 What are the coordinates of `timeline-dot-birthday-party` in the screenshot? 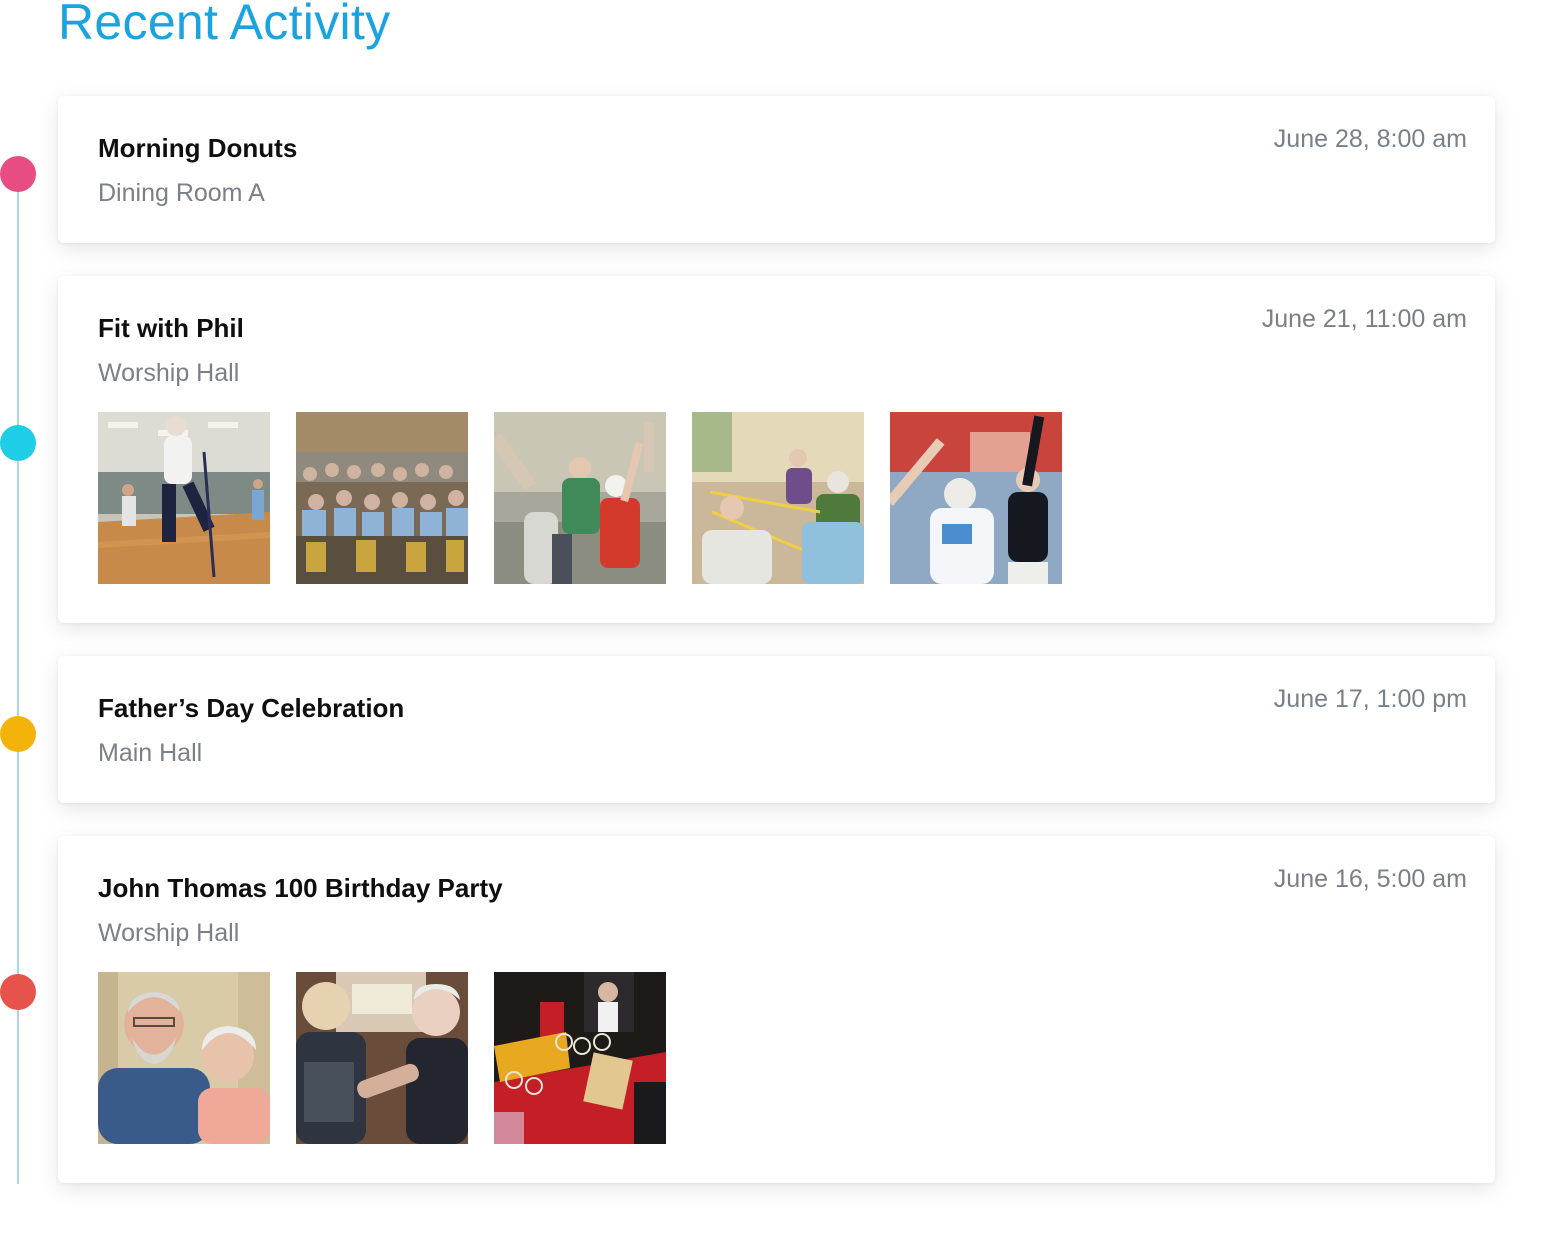 It's located at (18, 992).